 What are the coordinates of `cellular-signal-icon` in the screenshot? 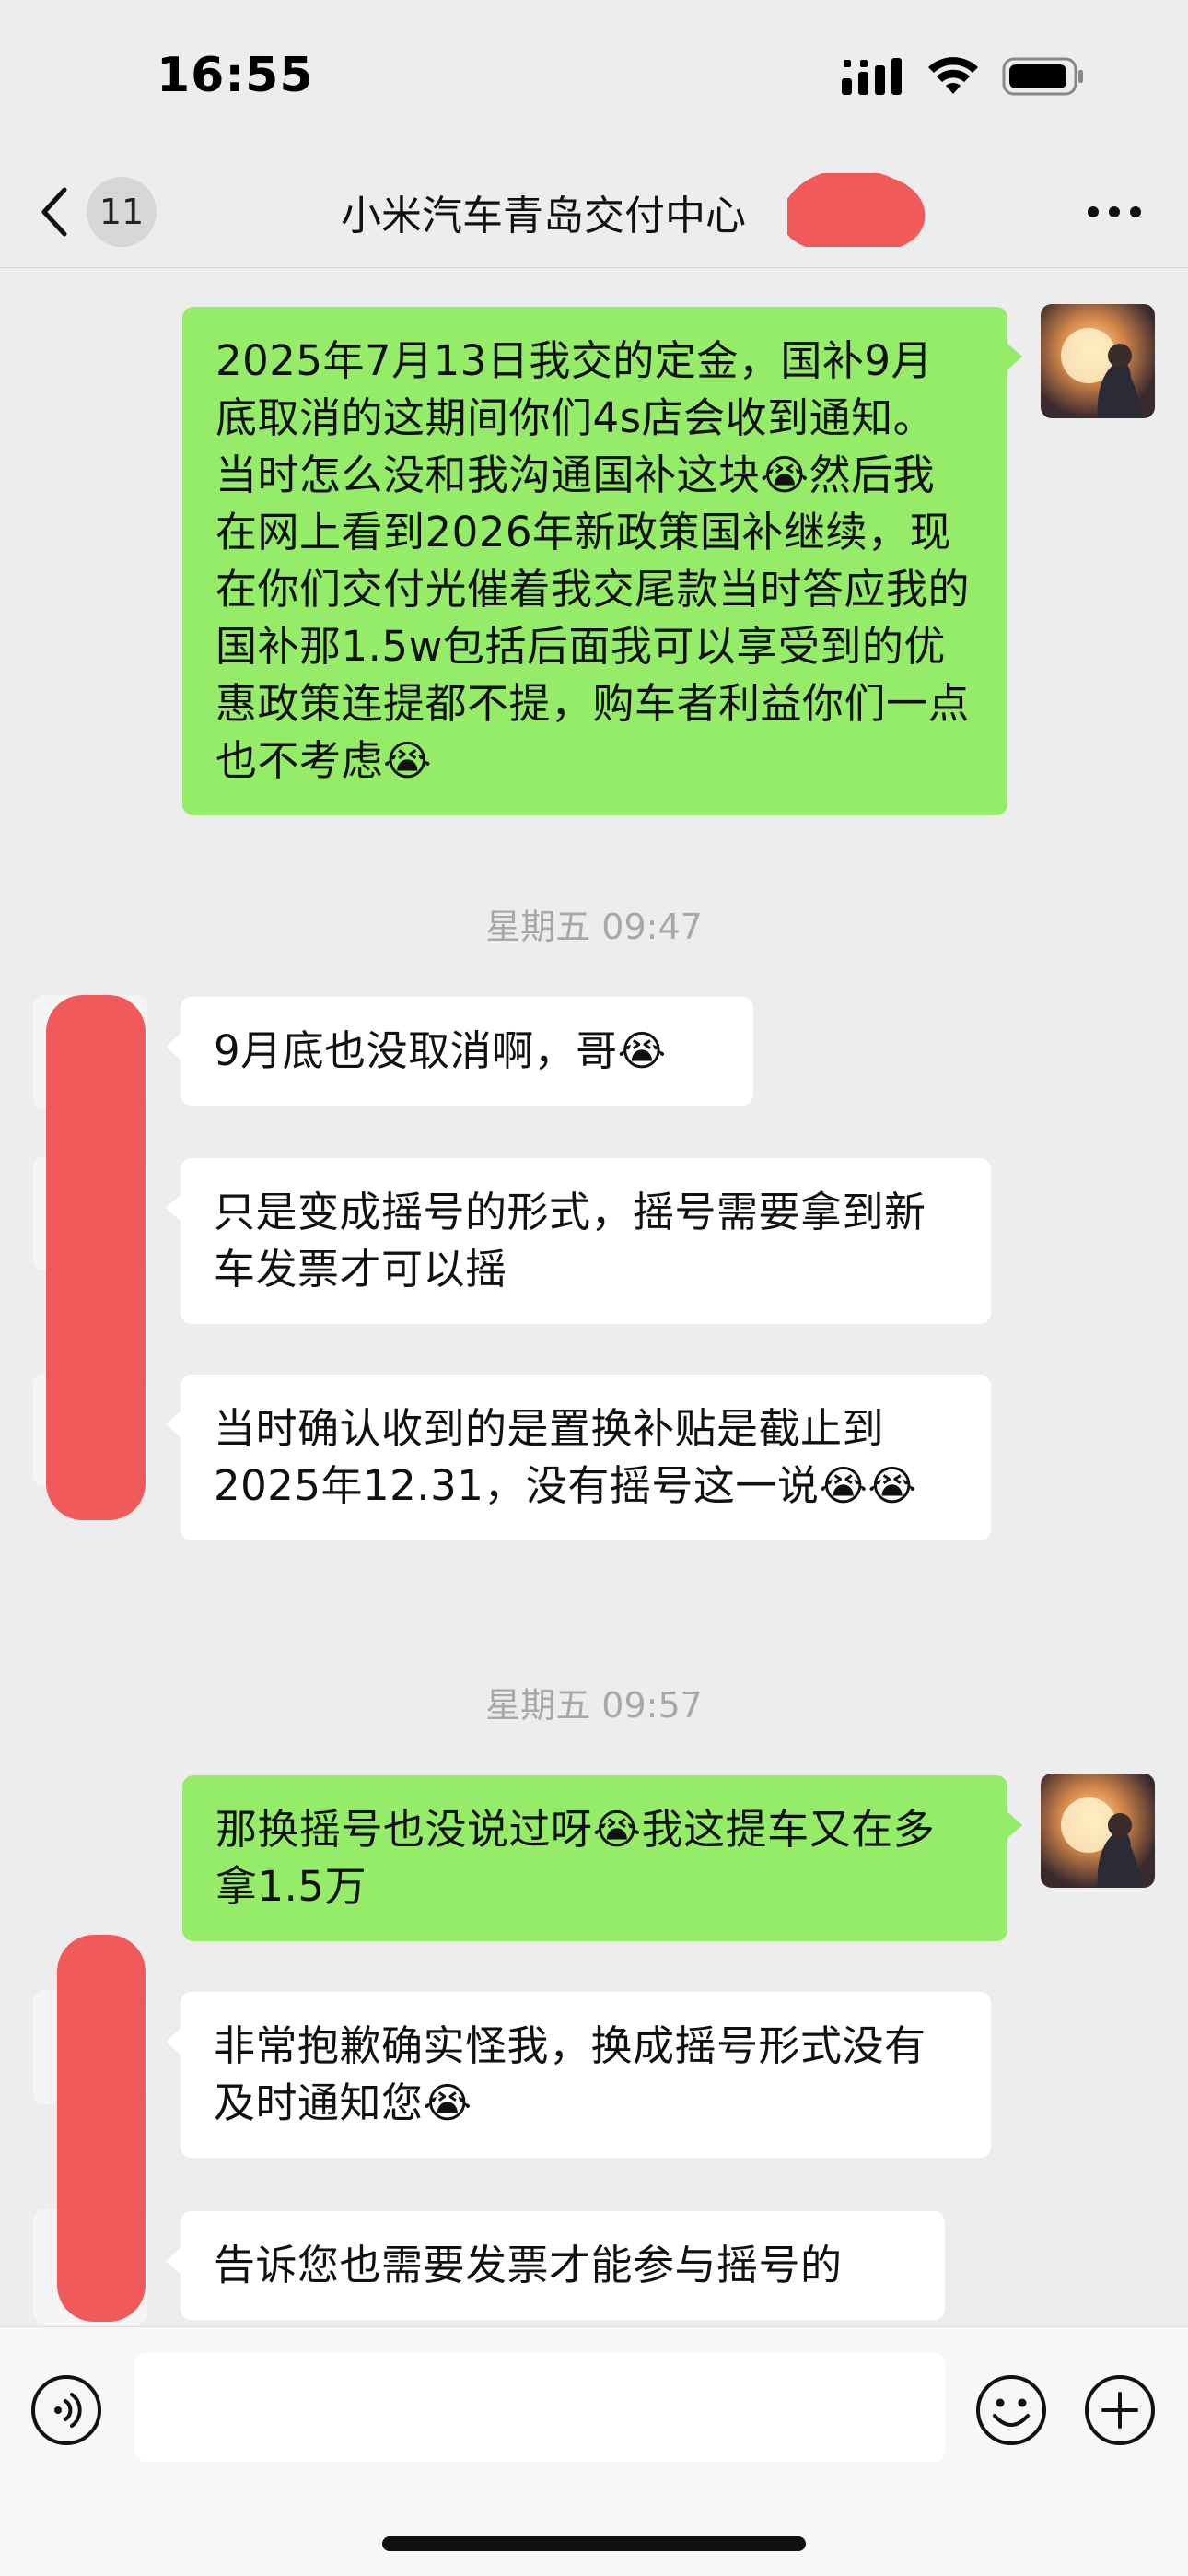 It's located at (872, 76).